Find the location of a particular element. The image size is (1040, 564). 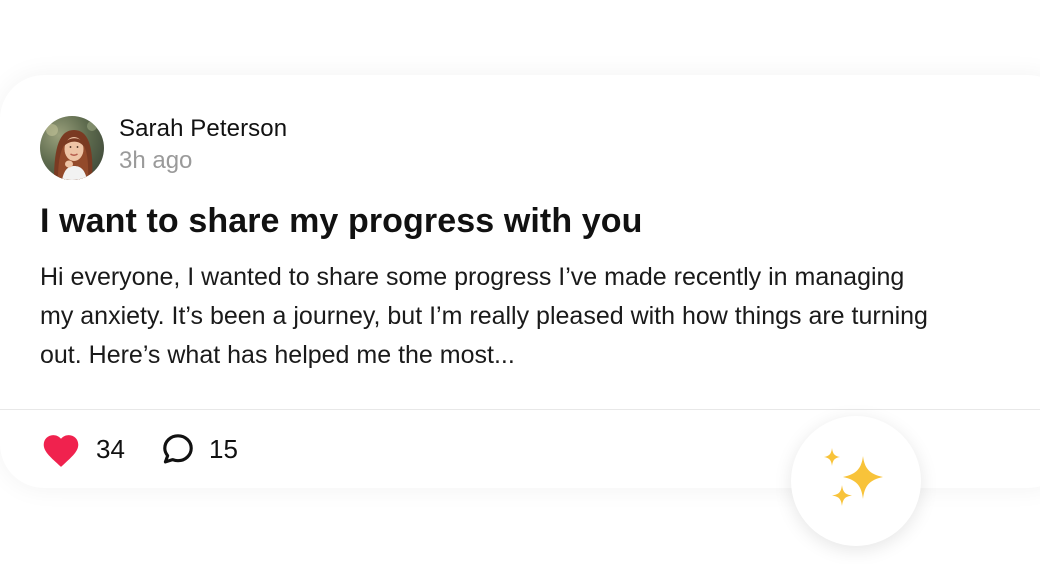

divider is located at coordinates (520, 409).